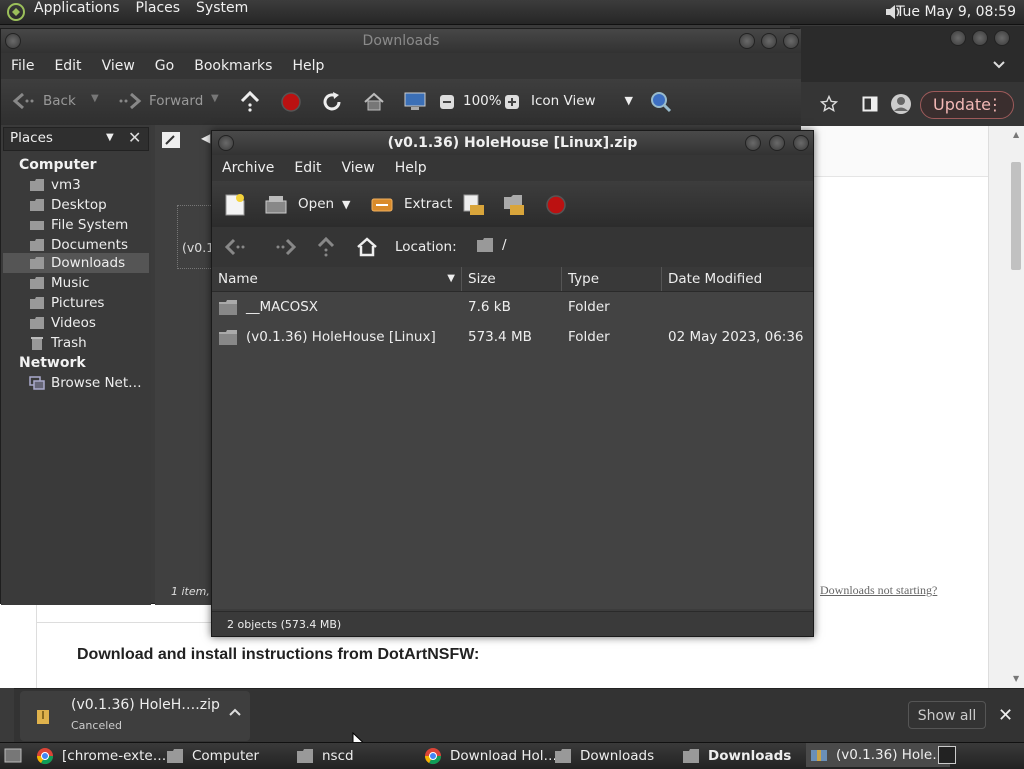 This screenshot has height=769, width=1024. I want to click on menu-bookmarks: Bookmarks, so click(233, 66).